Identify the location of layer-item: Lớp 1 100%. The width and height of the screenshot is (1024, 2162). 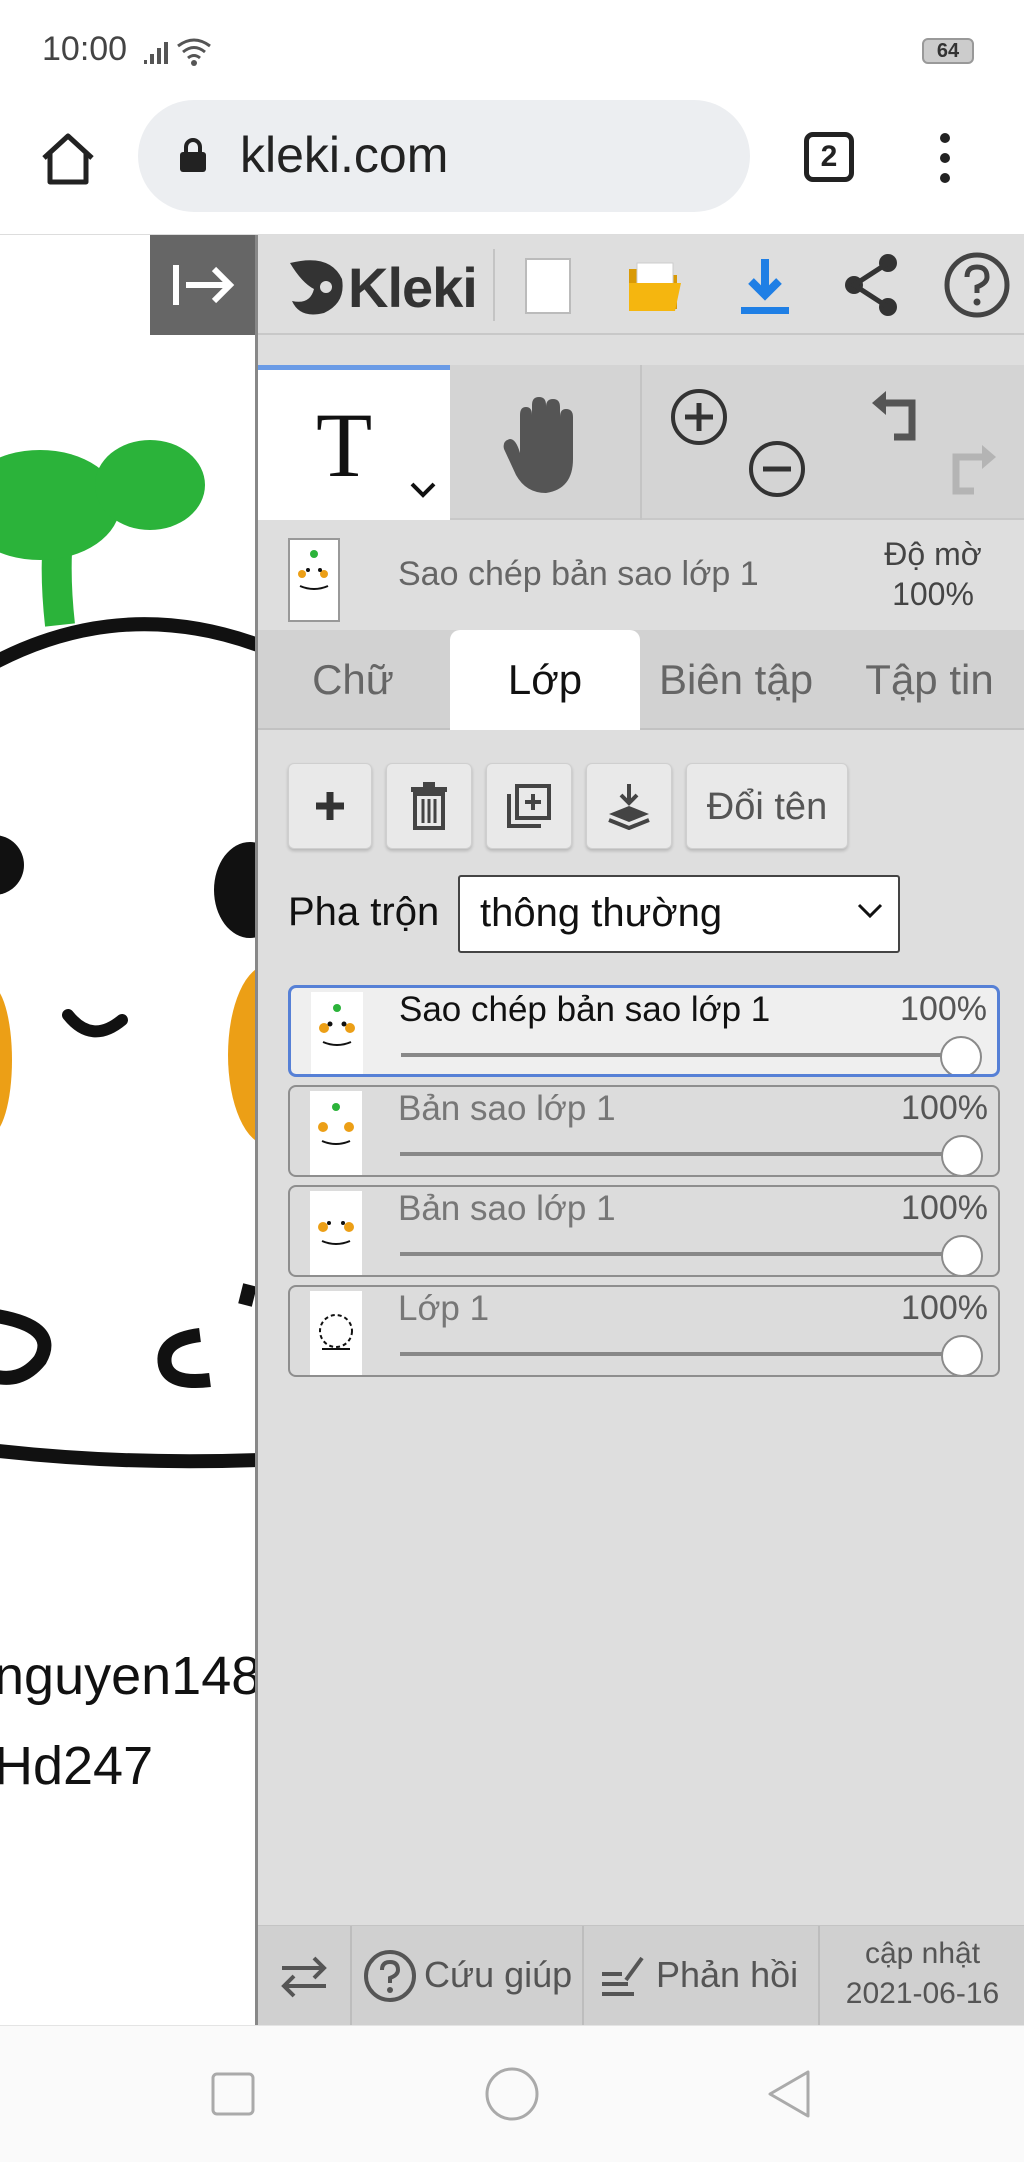
(644, 1331).